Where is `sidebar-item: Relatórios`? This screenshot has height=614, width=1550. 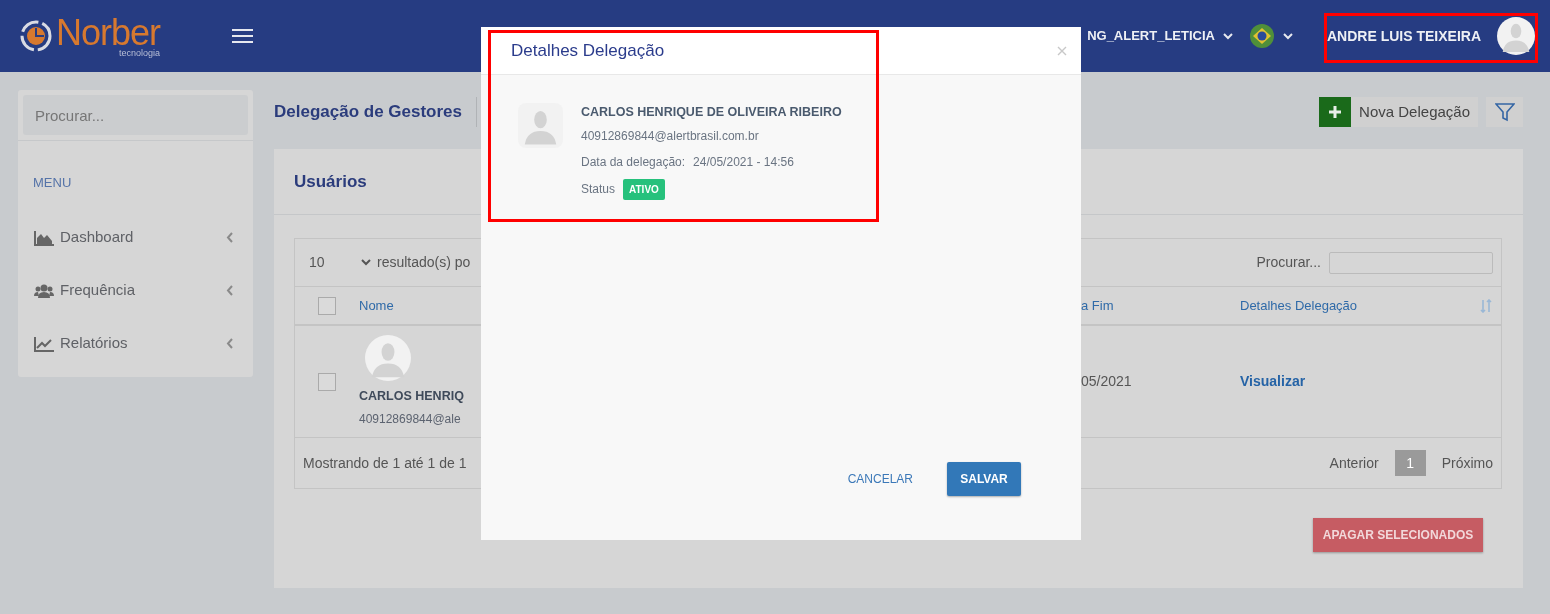
sidebar-item: Relatórios is located at coordinates (135, 343).